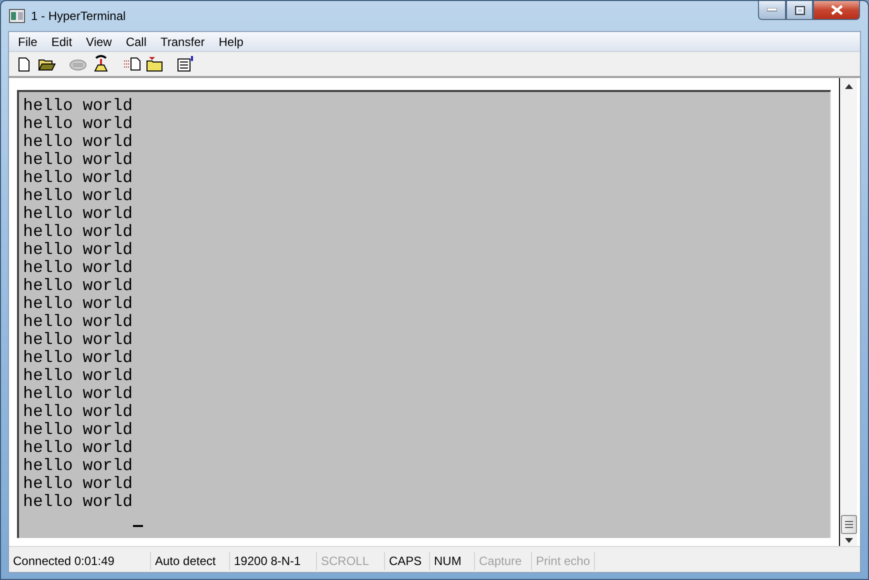  Describe the element at coordinates (27, 41) in the screenshot. I see `menu-item: File` at that location.